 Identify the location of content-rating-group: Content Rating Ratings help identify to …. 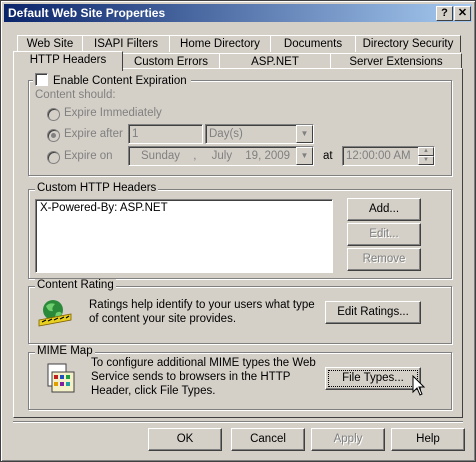
(240, 311).